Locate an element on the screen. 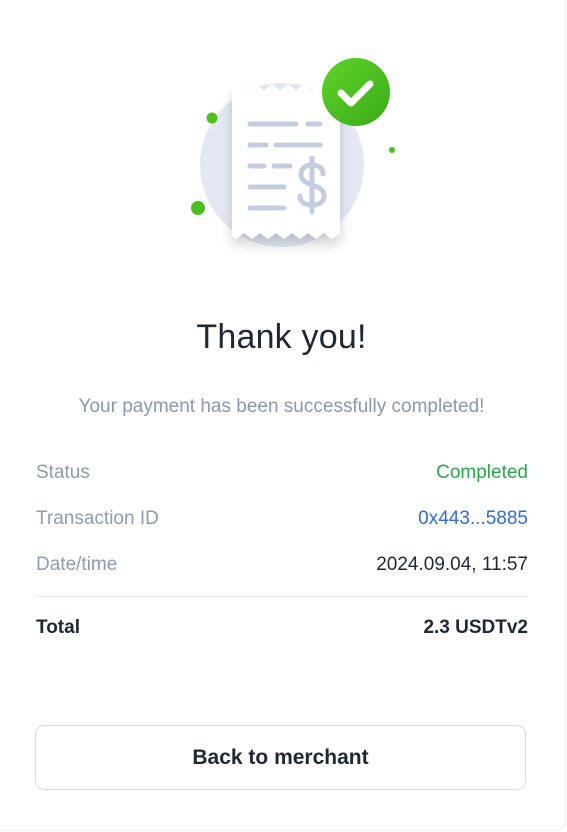 Image resolution: width=567 pixels, height=832 pixels. transaction-id-label: Transaction ID is located at coordinates (97, 518).